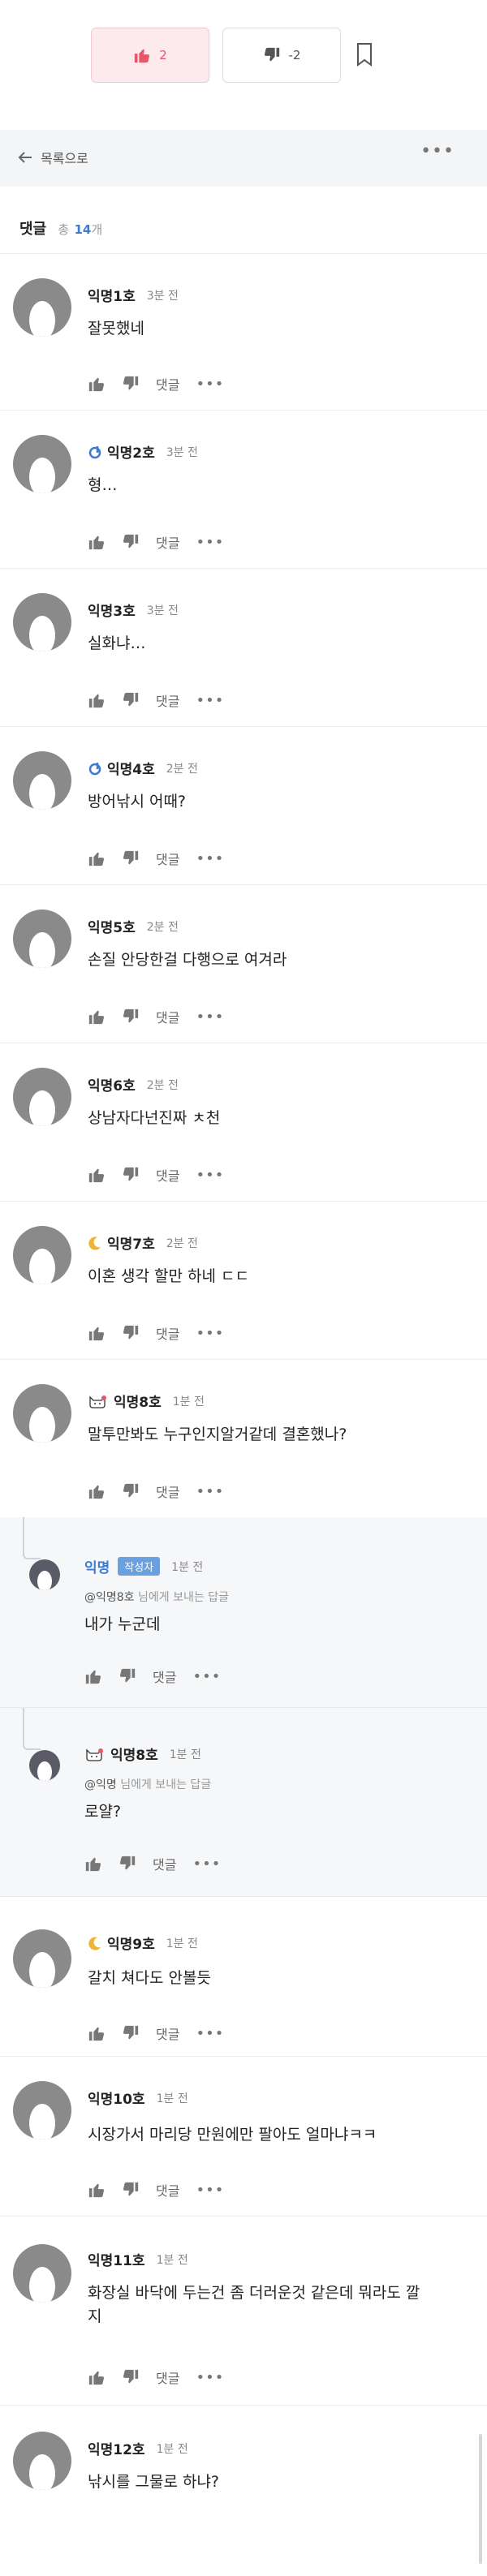 The width and height of the screenshot is (487, 2576). I want to click on comment-content: 상남자다넌진짜 ㅊ천, so click(154, 1118).